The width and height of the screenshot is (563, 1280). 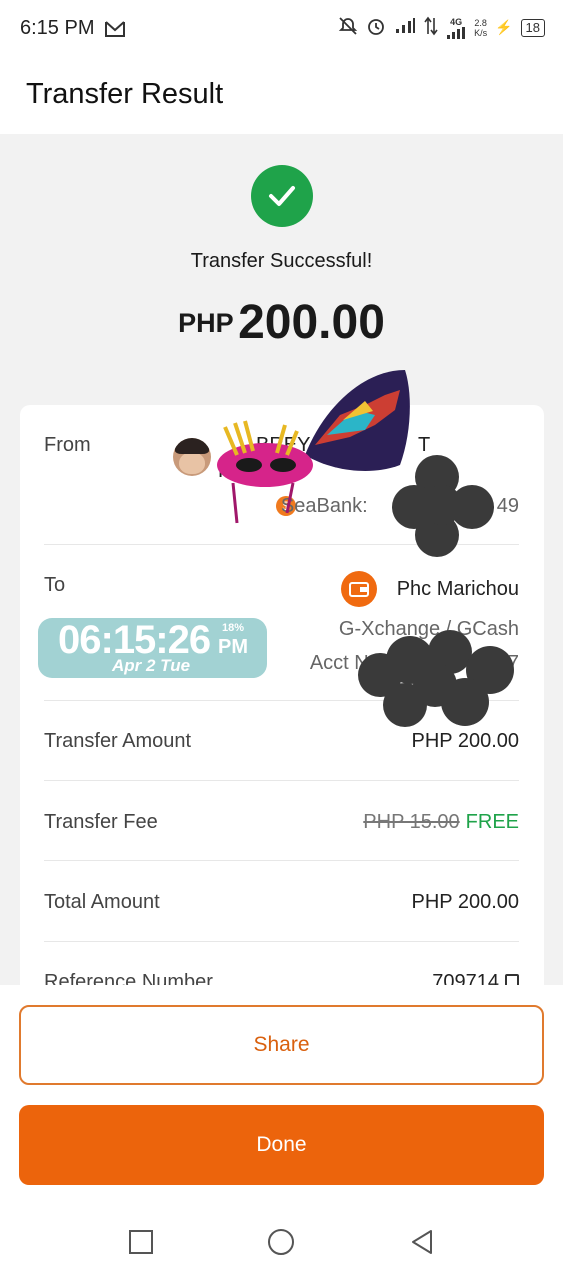 I want to click on transfer-fee-label: Transfer Fee, so click(x=101, y=822).